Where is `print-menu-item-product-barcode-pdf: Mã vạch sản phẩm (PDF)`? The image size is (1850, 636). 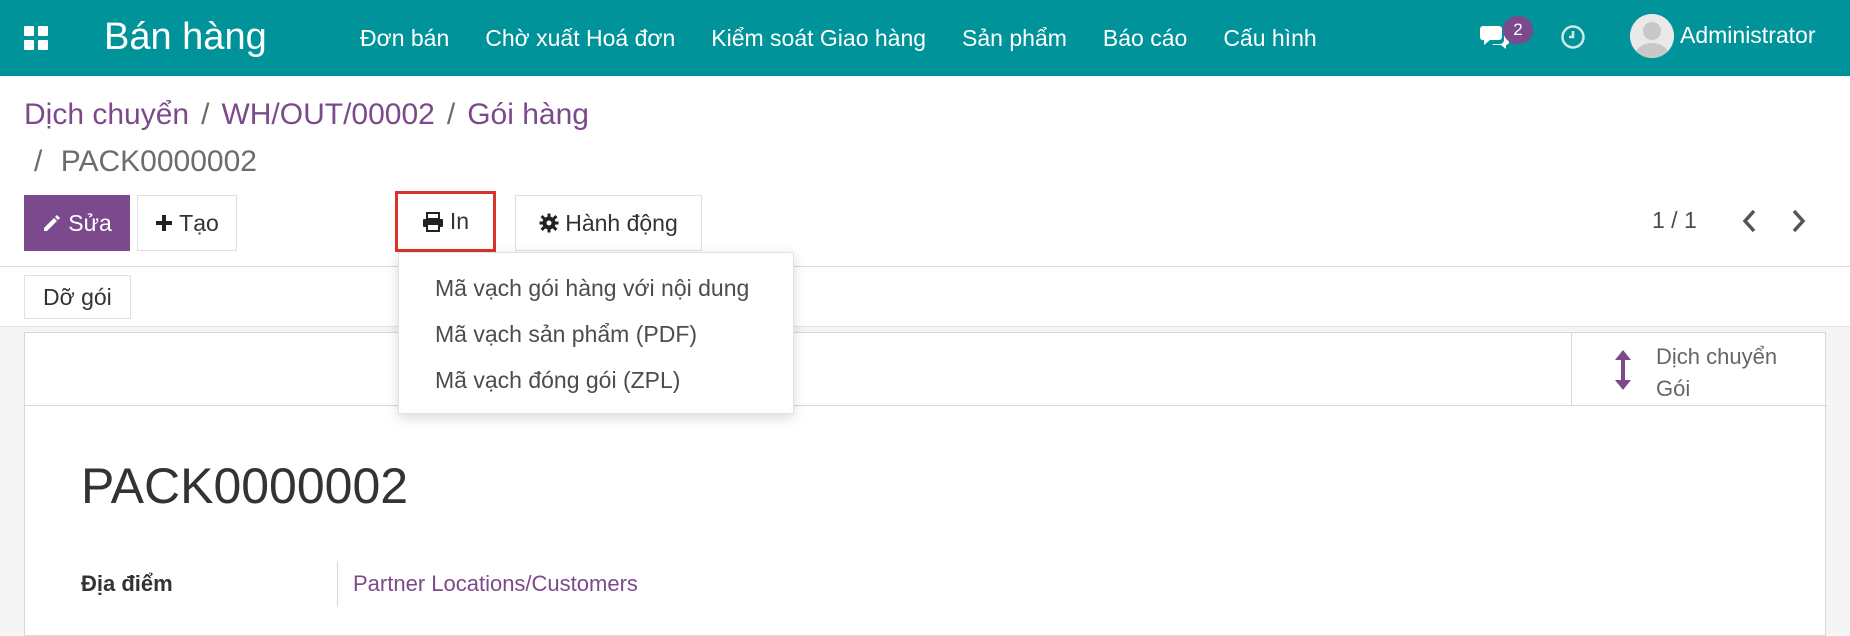
print-menu-item-product-barcode-pdf: Mã vạch sản phẩm (PDF) is located at coordinates (566, 334).